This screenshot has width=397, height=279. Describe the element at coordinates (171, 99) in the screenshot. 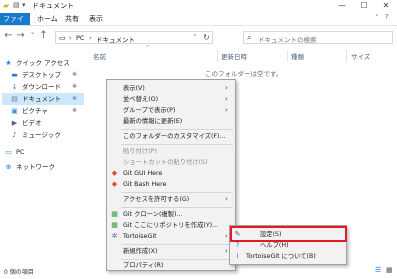

I see `menu-item-sort: 並べ替え(O) ›` at that location.